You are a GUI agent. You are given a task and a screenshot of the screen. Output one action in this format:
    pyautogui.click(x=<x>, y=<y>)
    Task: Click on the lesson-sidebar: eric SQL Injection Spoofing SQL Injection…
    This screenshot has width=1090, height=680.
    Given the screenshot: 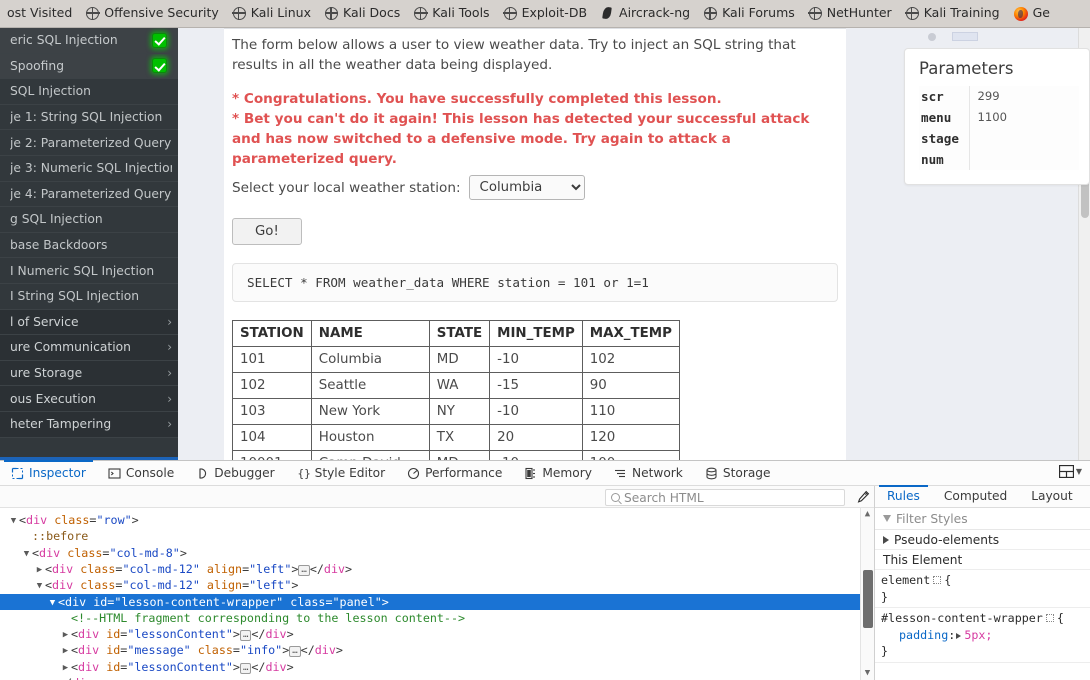 What is the action you would take?
    pyautogui.click(x=89, y=244)
    